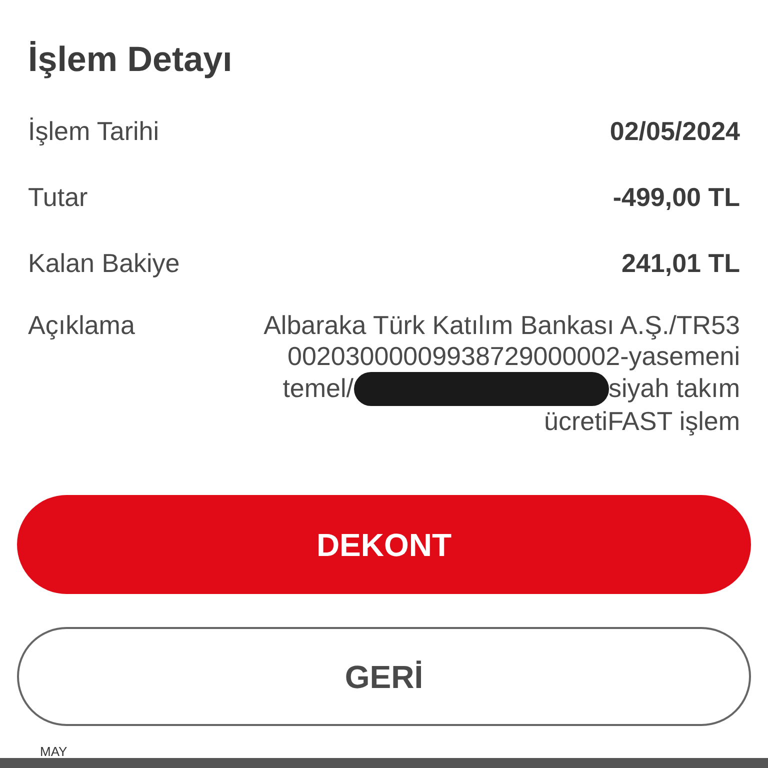 This screenshot has height=768, width=768. What do you see at coordinates (384, 676) in the screenshot?
I see `back-button: GERİ` at bounding box center [384, 676].